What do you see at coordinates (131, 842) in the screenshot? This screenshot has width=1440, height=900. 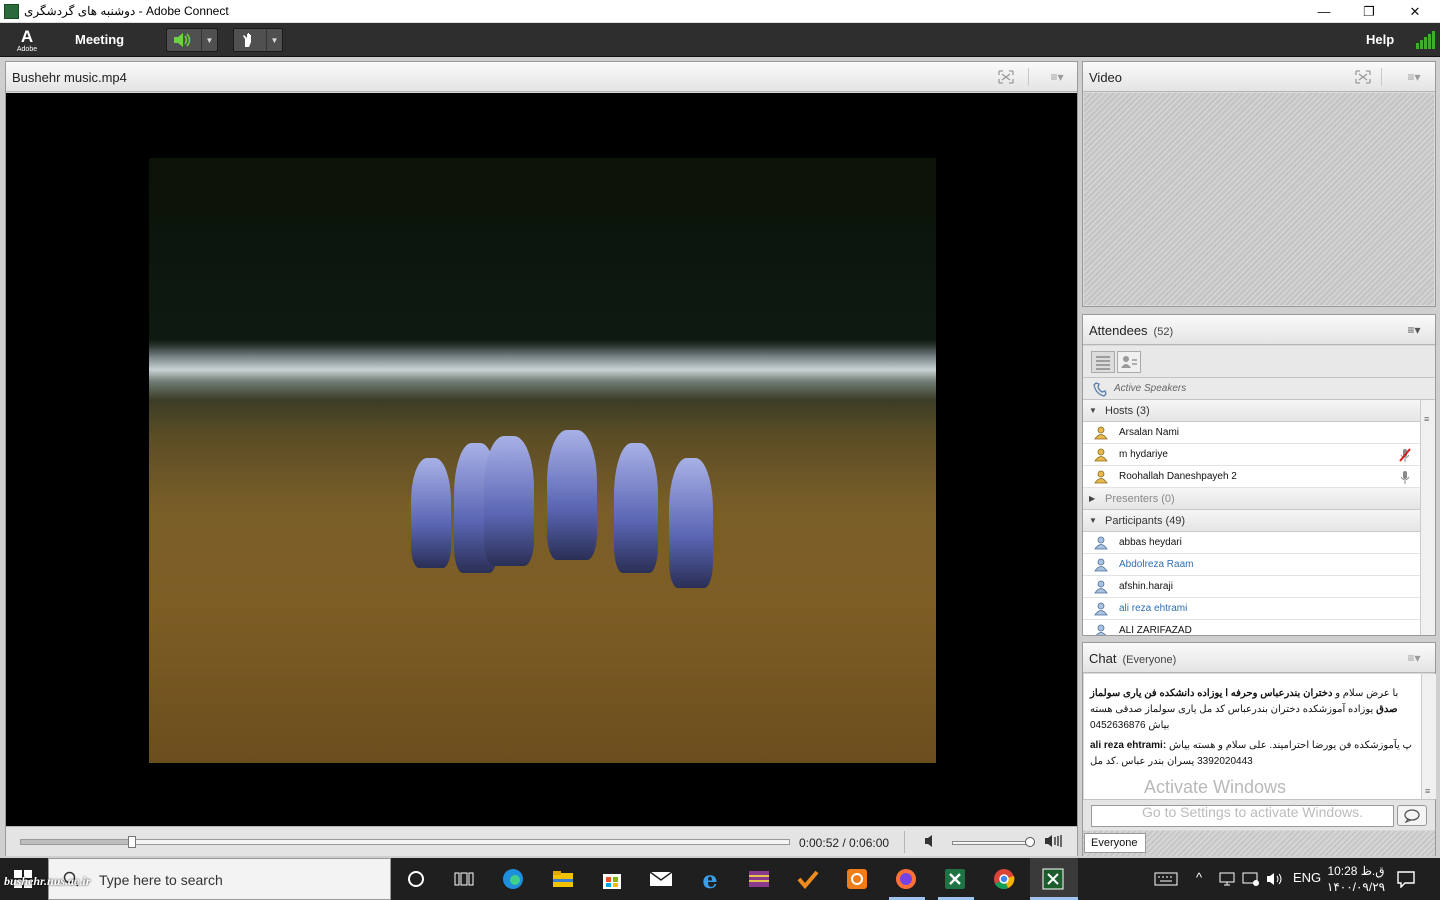 I see `seek-handle` at bounding box center [131, 842].